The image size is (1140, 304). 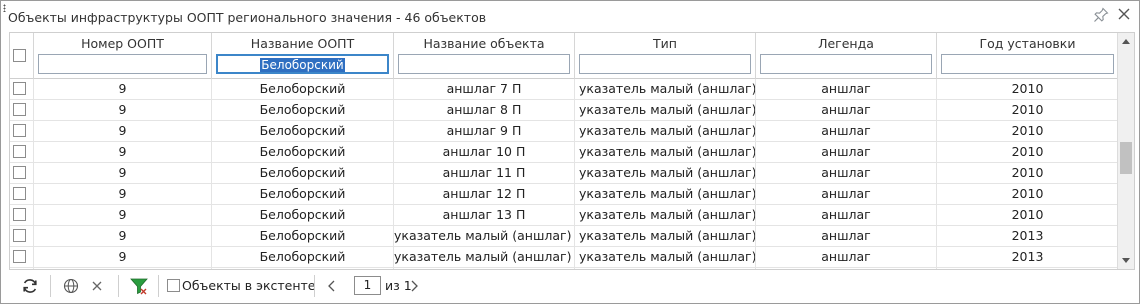 I want to click on pin-icon, so click(x=1101, y=15).